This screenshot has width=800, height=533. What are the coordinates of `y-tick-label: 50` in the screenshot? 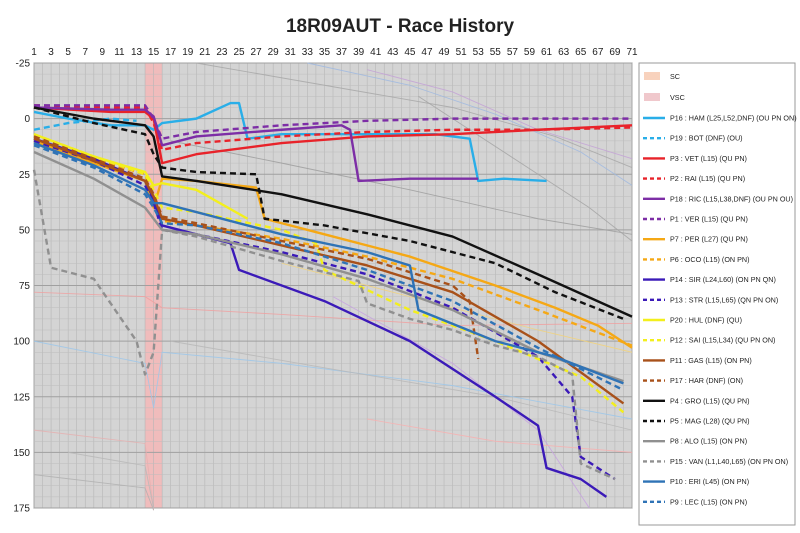 It's located at (25, 230).